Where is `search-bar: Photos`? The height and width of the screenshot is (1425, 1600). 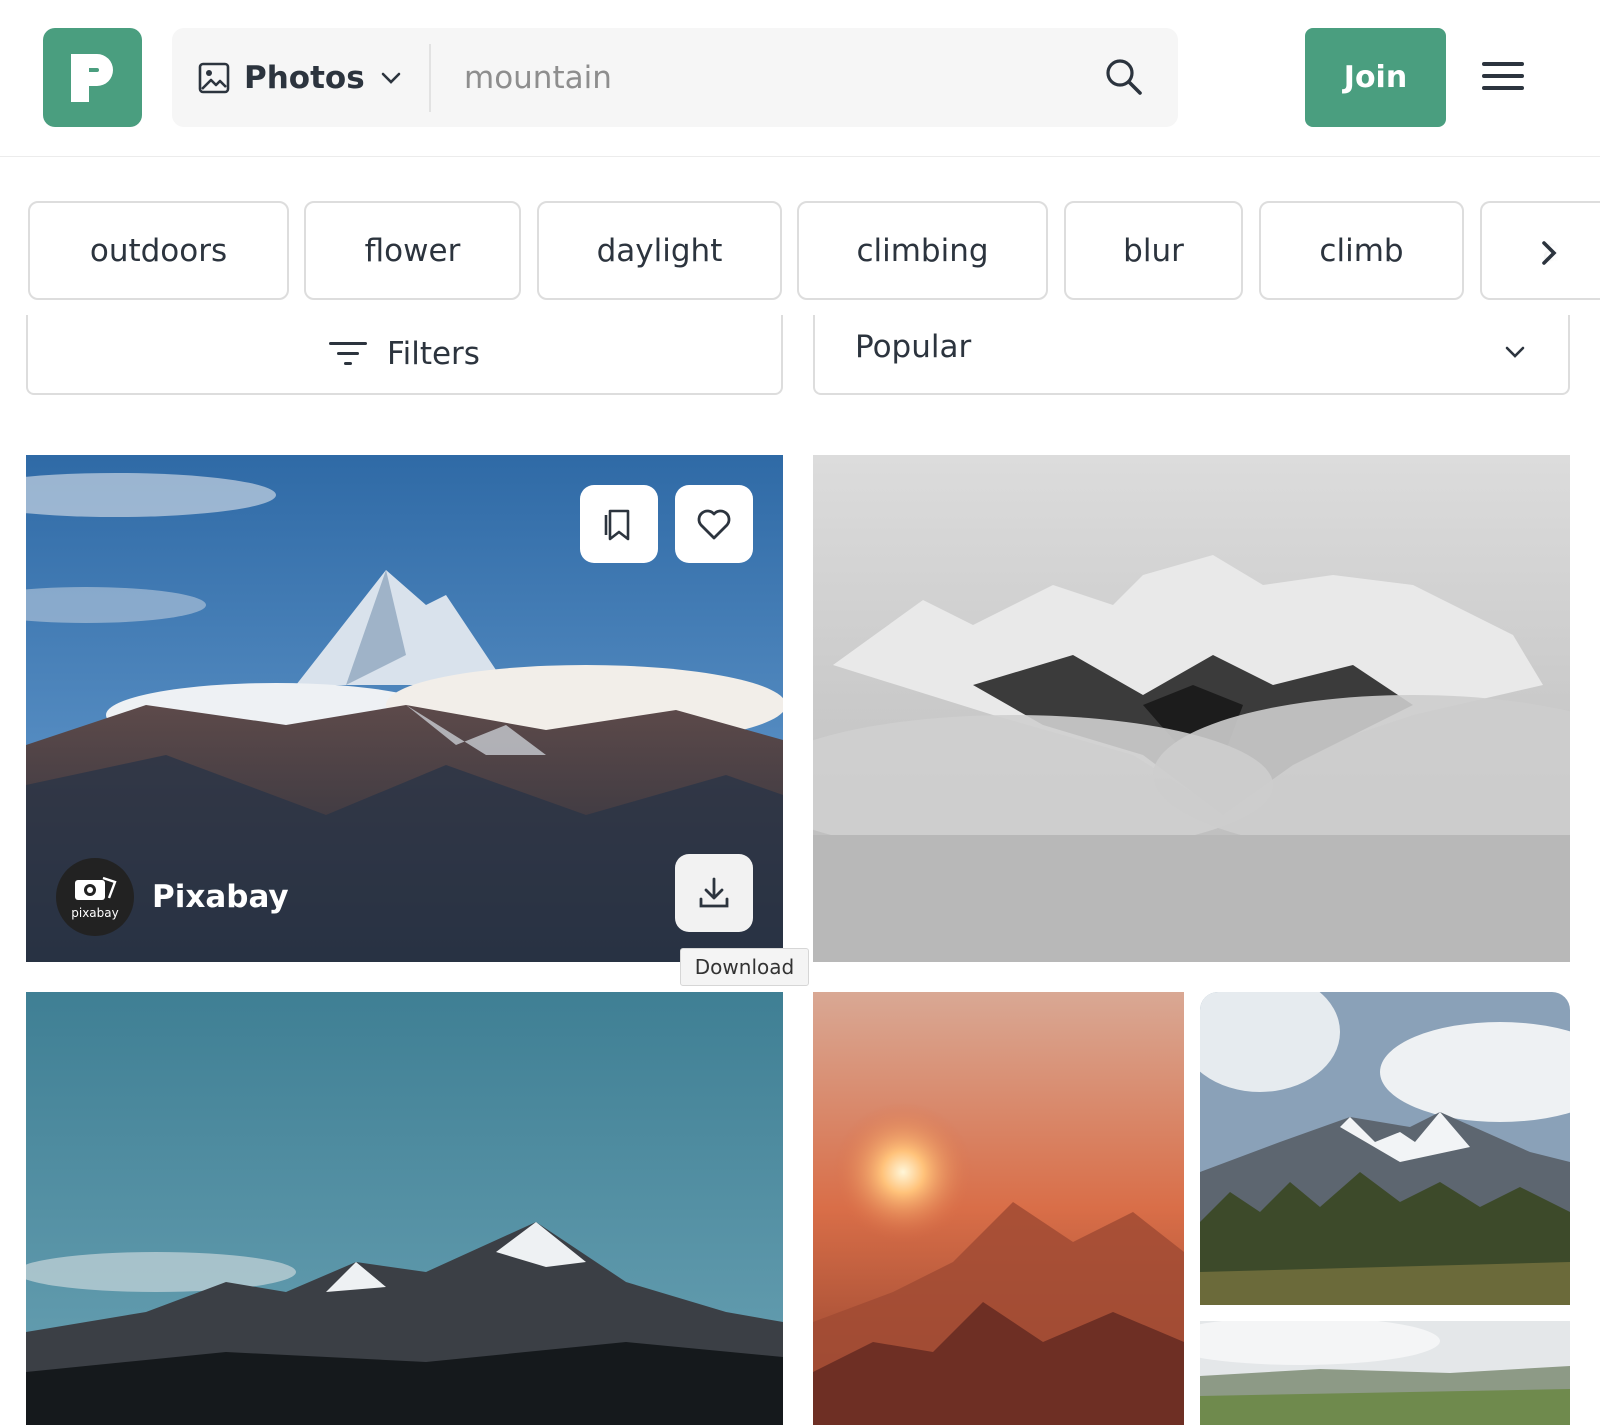
search-bar: Photos is located at coordinates (675, 77).